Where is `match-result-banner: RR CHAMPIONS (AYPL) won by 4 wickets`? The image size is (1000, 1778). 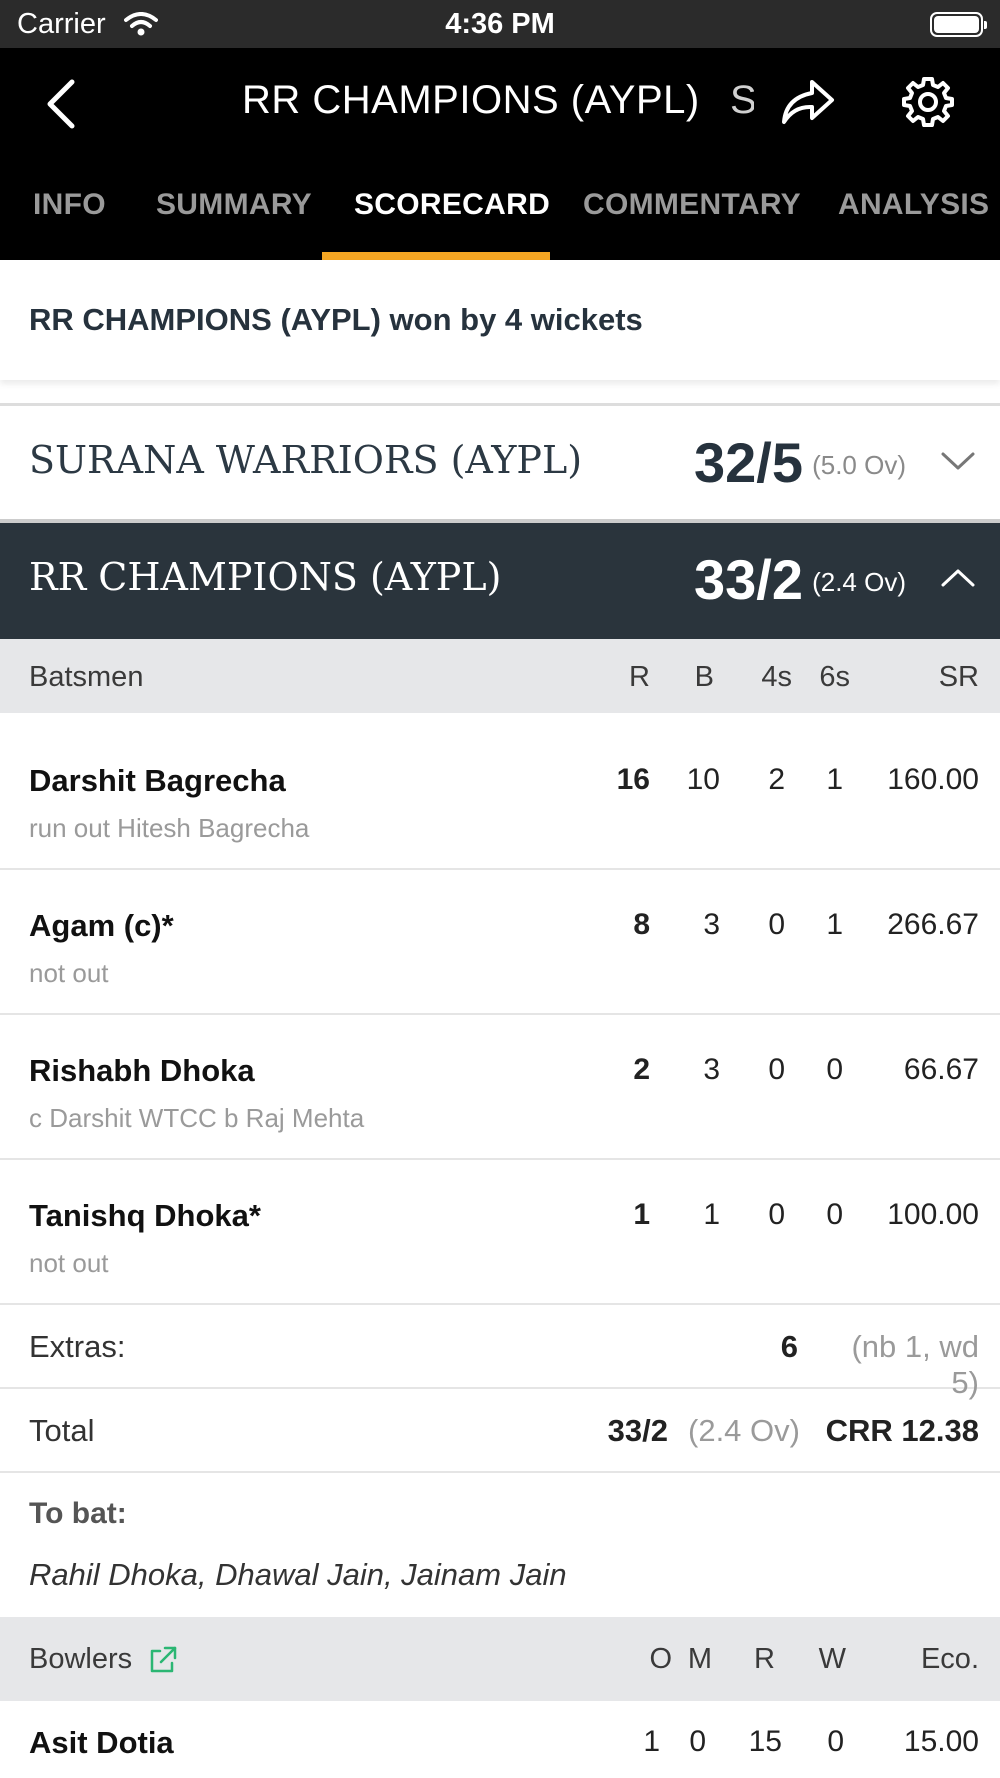
match-result-banner: RR CHAMPIONS (AYPL) won by 4 wickets is located at coordinates (500, 320).